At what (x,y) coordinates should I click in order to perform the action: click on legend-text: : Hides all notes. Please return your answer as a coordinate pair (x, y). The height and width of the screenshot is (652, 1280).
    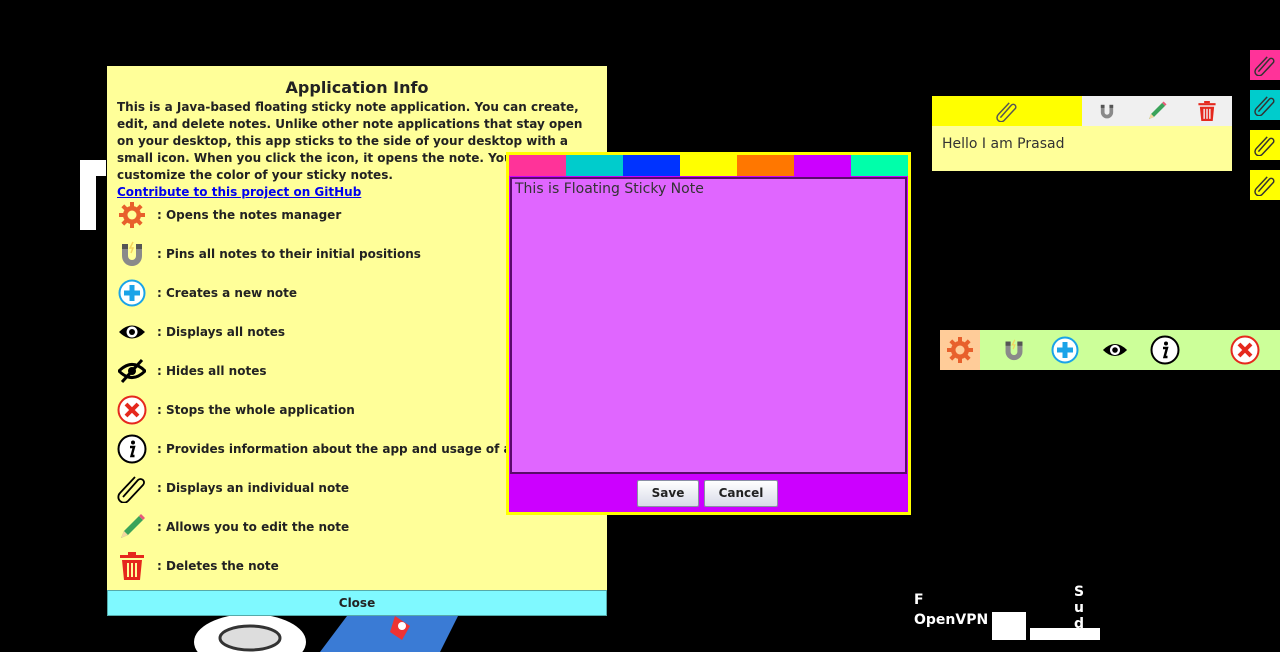
    Looking at the image, I should click on (212, 371).